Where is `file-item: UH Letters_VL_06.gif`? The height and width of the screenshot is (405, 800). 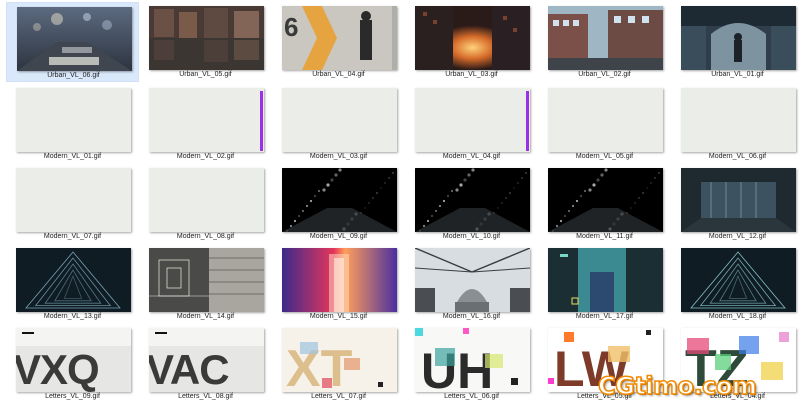 file-item: UH Letters_VL_06.gif is located at coordinates (471, 364).